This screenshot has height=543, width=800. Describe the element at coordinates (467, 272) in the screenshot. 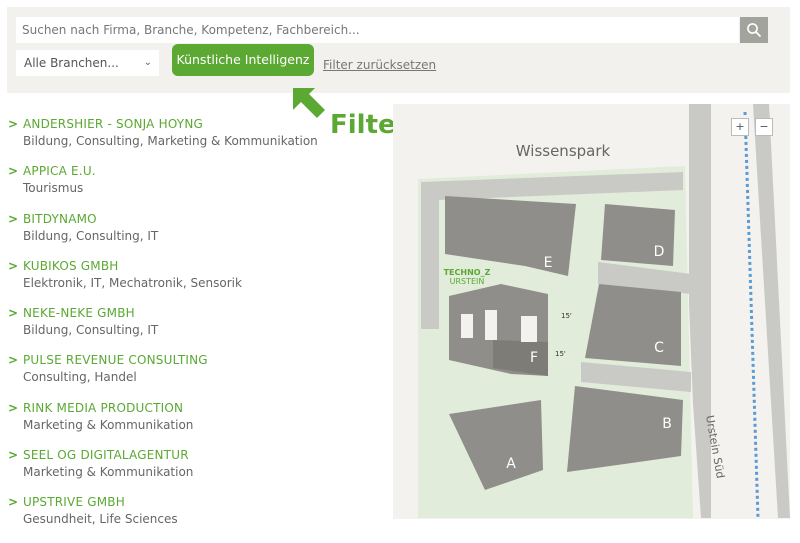

I see `techno-z-logo-line1: TECHNO_Z` at that location.